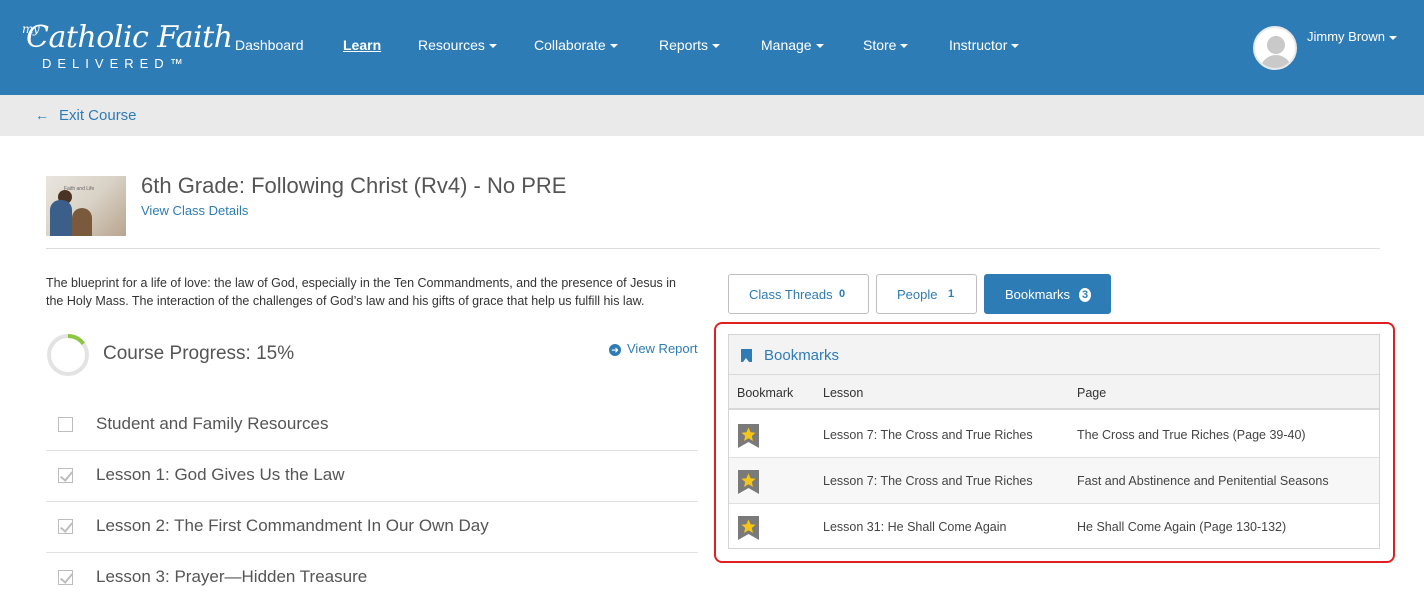 This screenshot has width=1424, height=601. Describe the element at coordinates (232, 576) in the screenshot. I see `lesson-name: Lesson 3: Prayer—Hidden Treasure` at that location.